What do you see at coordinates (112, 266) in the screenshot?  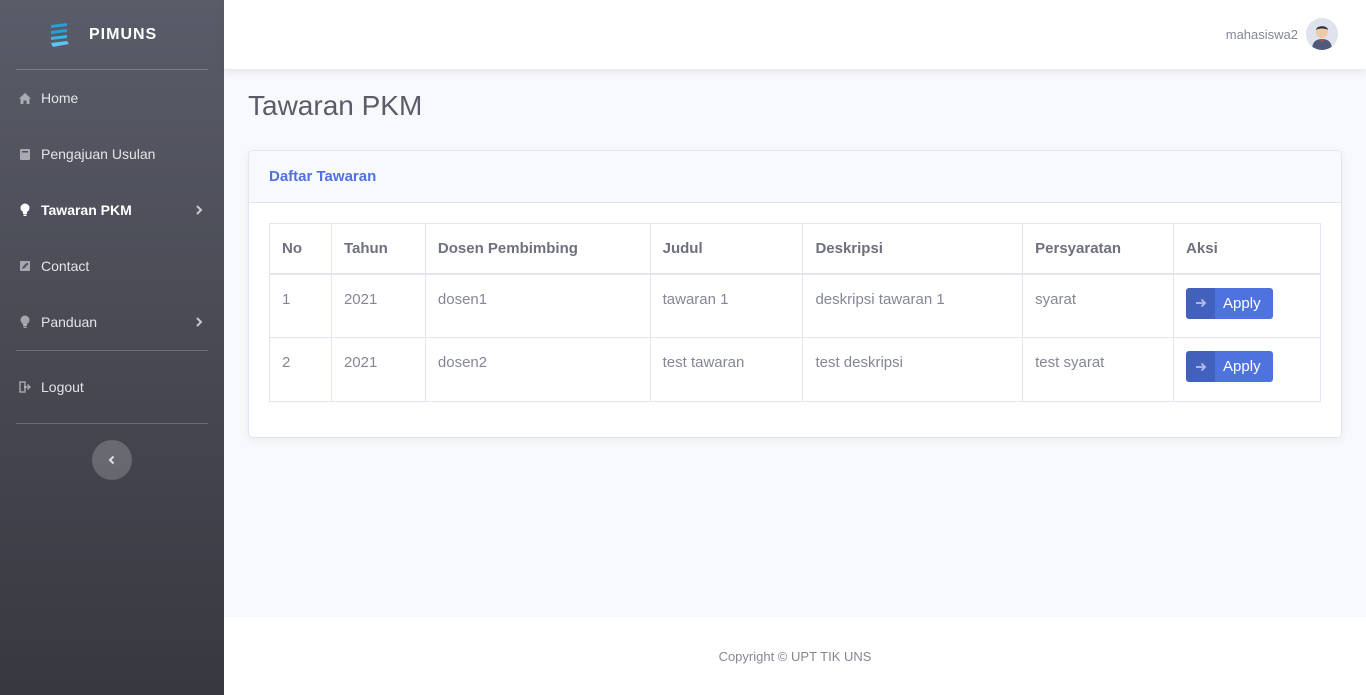 I see `sidebar-item-contact: Contact` at bounding box center [112, 266].